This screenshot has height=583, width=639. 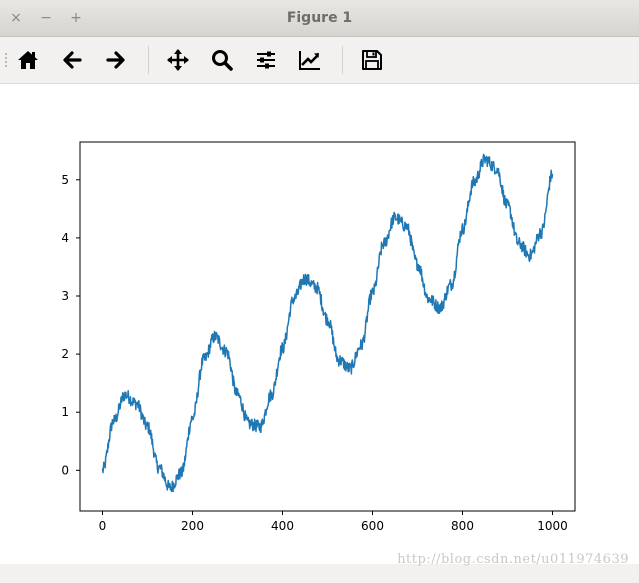 I want to click on save-button, so click(x=372, y=60).